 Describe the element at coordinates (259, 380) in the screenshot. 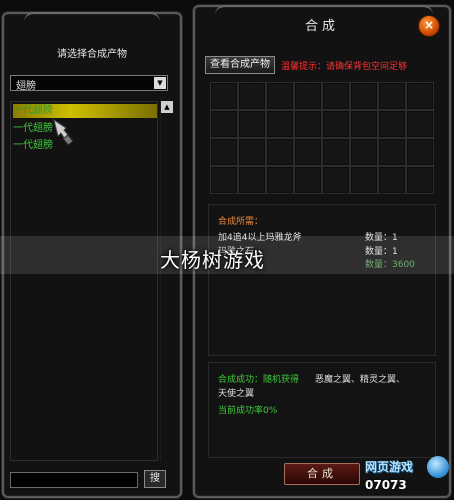

I see `success-label: 合成成功：随机获得` at that location.